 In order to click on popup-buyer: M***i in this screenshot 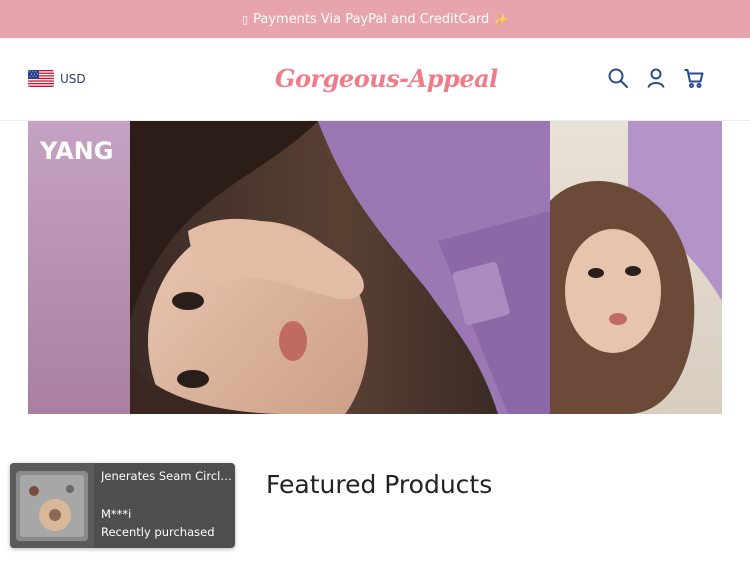, I will do `click(116, 514)`.